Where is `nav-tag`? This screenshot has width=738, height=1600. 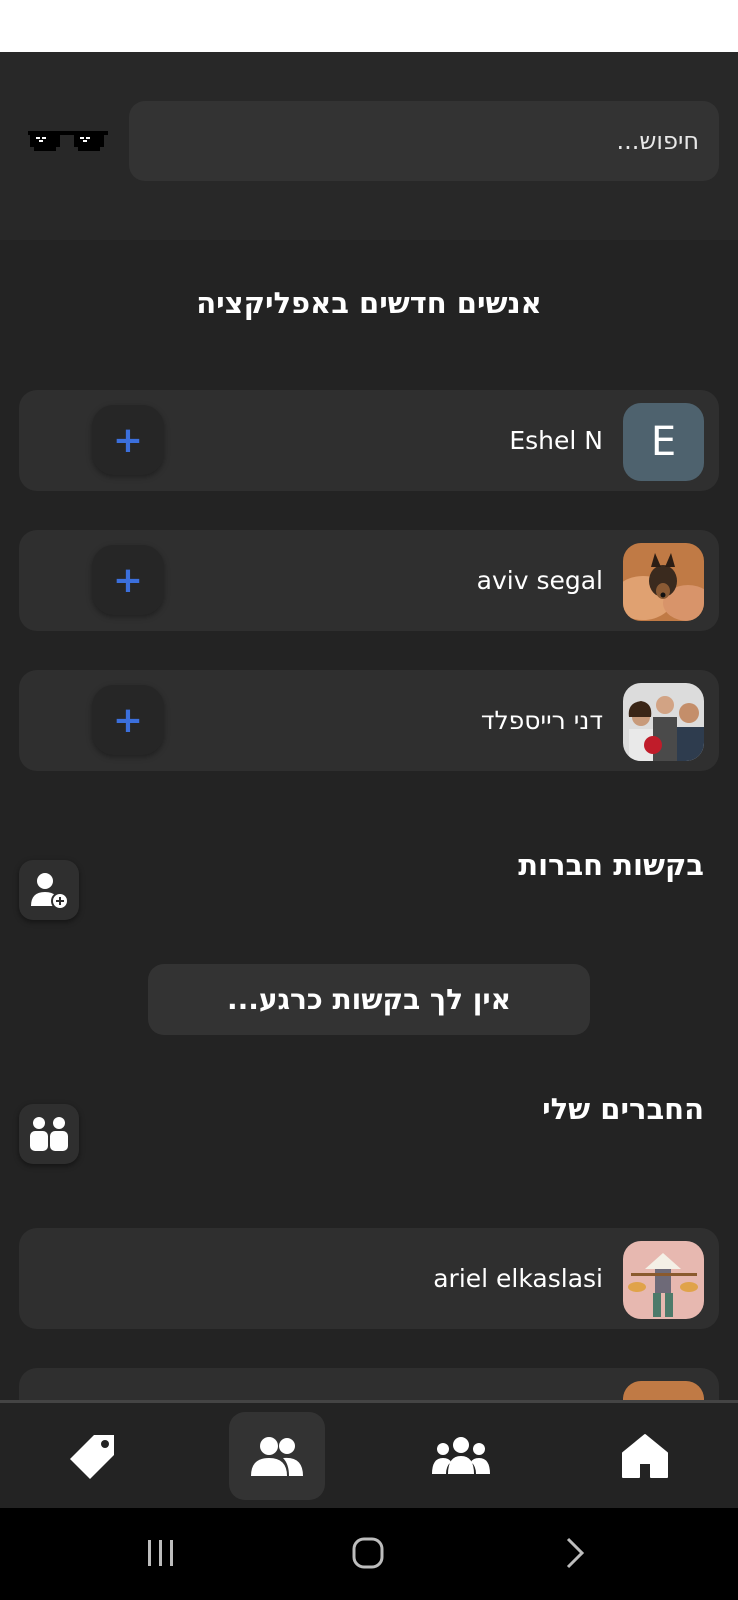 nav-tag is located at coordinates (93, 1456).